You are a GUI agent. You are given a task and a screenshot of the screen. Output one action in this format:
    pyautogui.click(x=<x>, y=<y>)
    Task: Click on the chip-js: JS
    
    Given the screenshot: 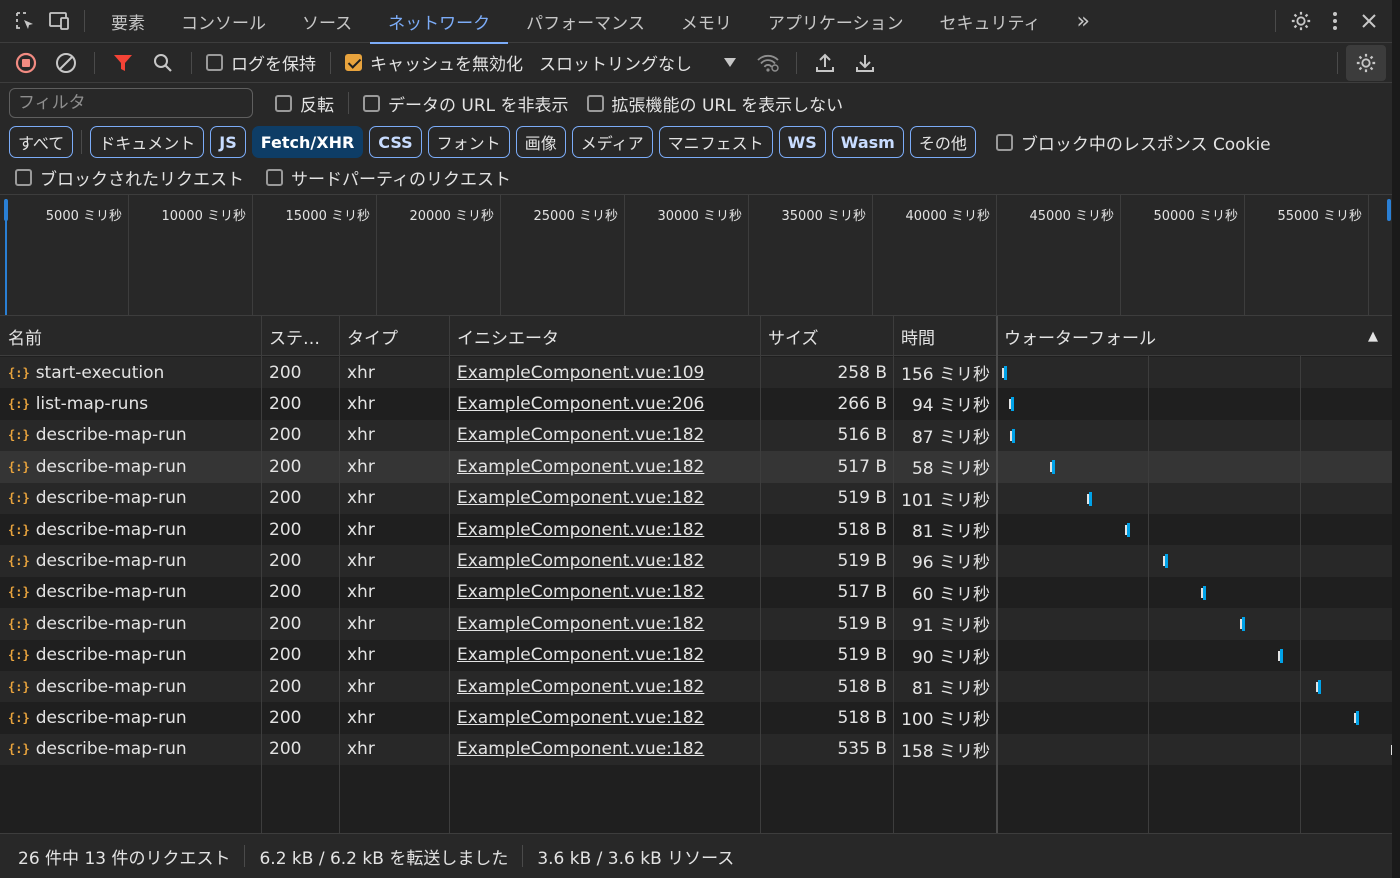 What is the action you would take?
    pyautogui.click(x=228, y=142)
    